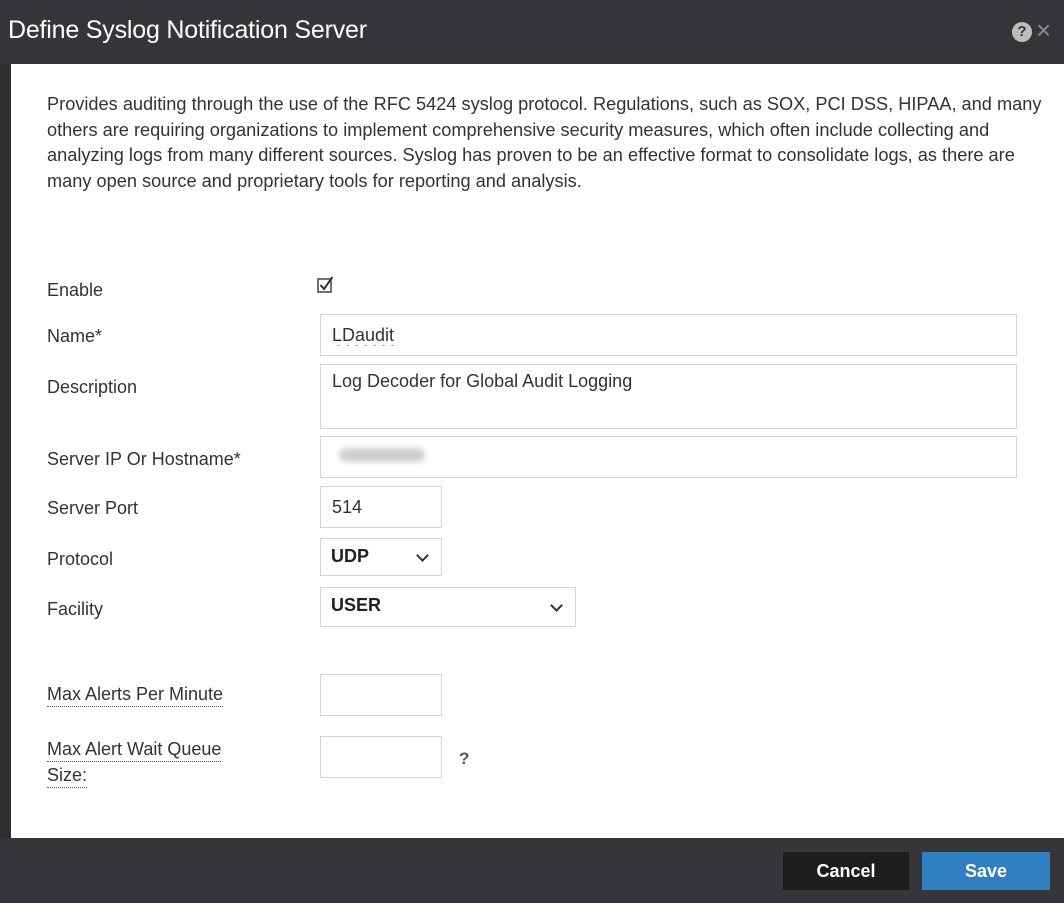 Image resolution: width=1064 pixels, height=903 pixels. I want to click on server-value-redacted, so click(382, 455).